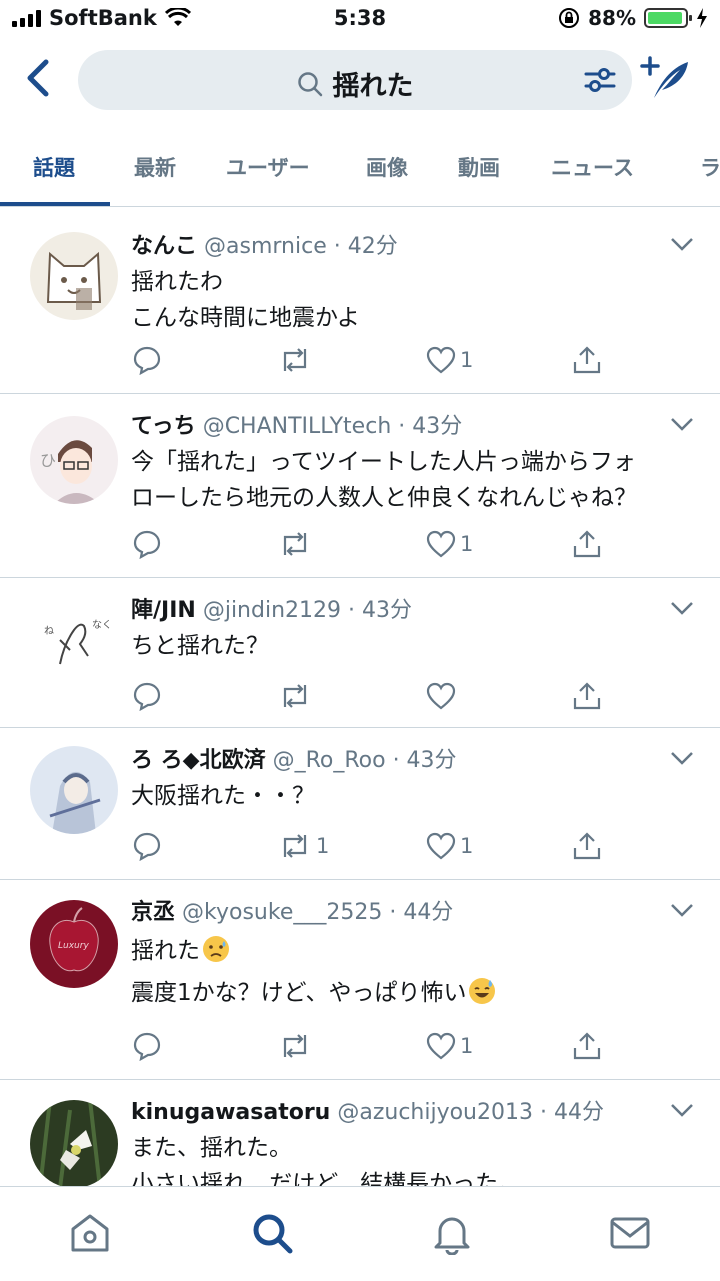 The image size is (720, 1281). Describe the element at coordinates (268, 167) in the screenshot. I see `tab-users: ユーザー` at that location.